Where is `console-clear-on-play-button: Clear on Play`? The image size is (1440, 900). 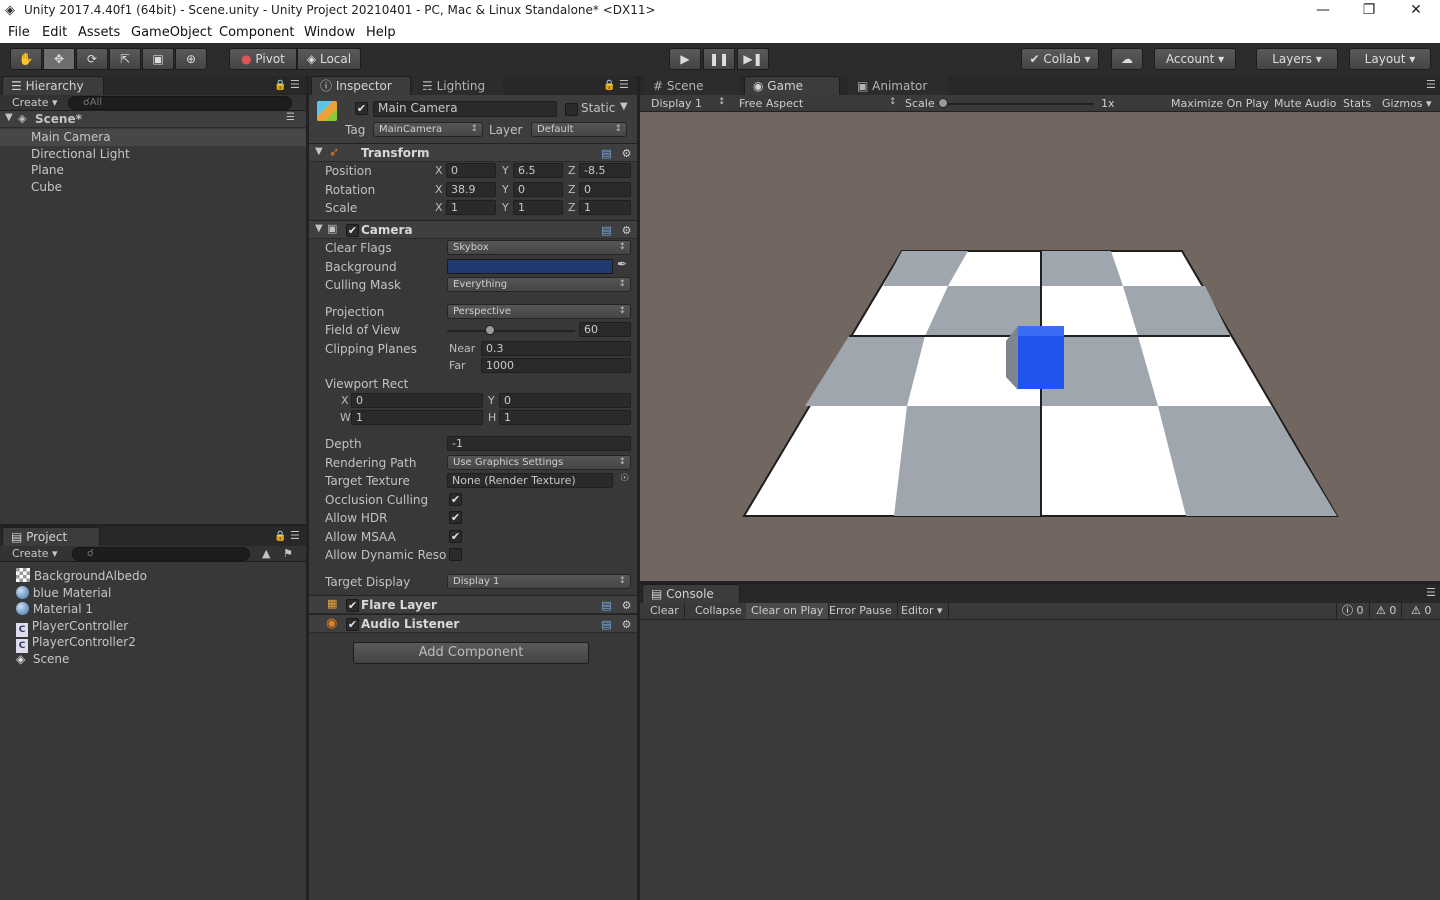
console-clear-on-play-button: Clear on Play is located at coordinates (788, 611).